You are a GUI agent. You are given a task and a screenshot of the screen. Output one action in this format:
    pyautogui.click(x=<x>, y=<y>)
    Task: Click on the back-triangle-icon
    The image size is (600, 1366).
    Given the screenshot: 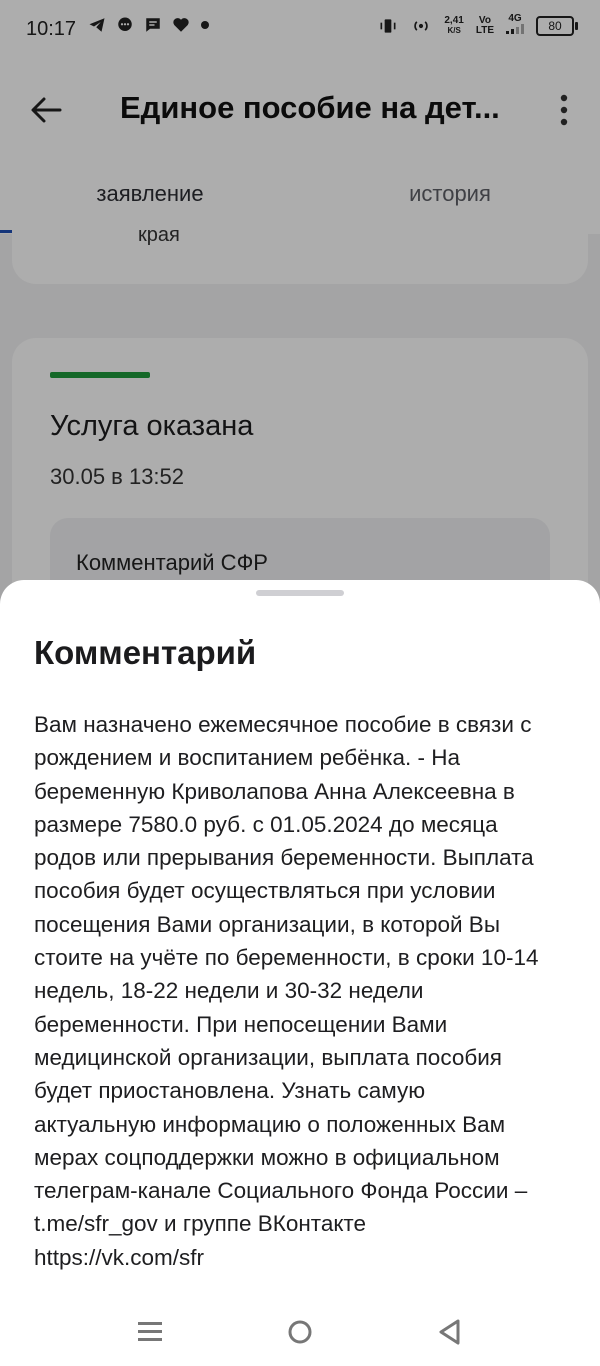 What is the action you would take?
    pyautogui.click(x=450, y=1332)
    